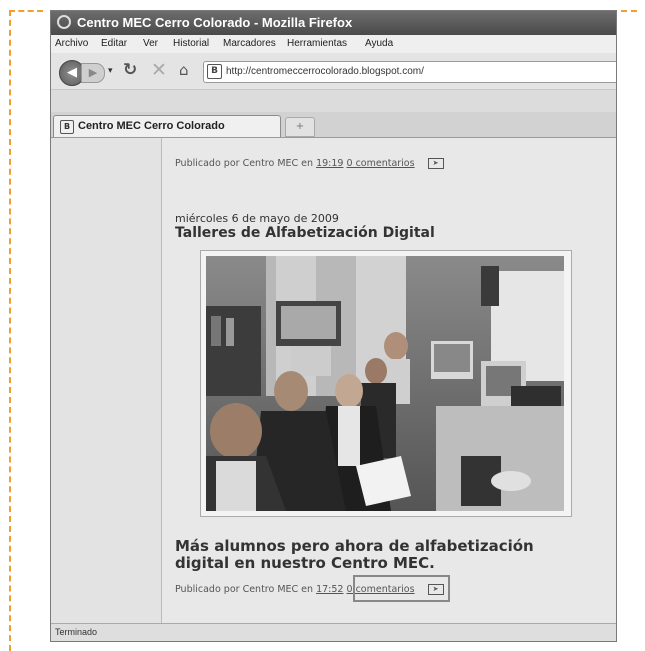 This screenshot has width=645, height=651. I want to click on blog-sidebar, so click(106, 381).